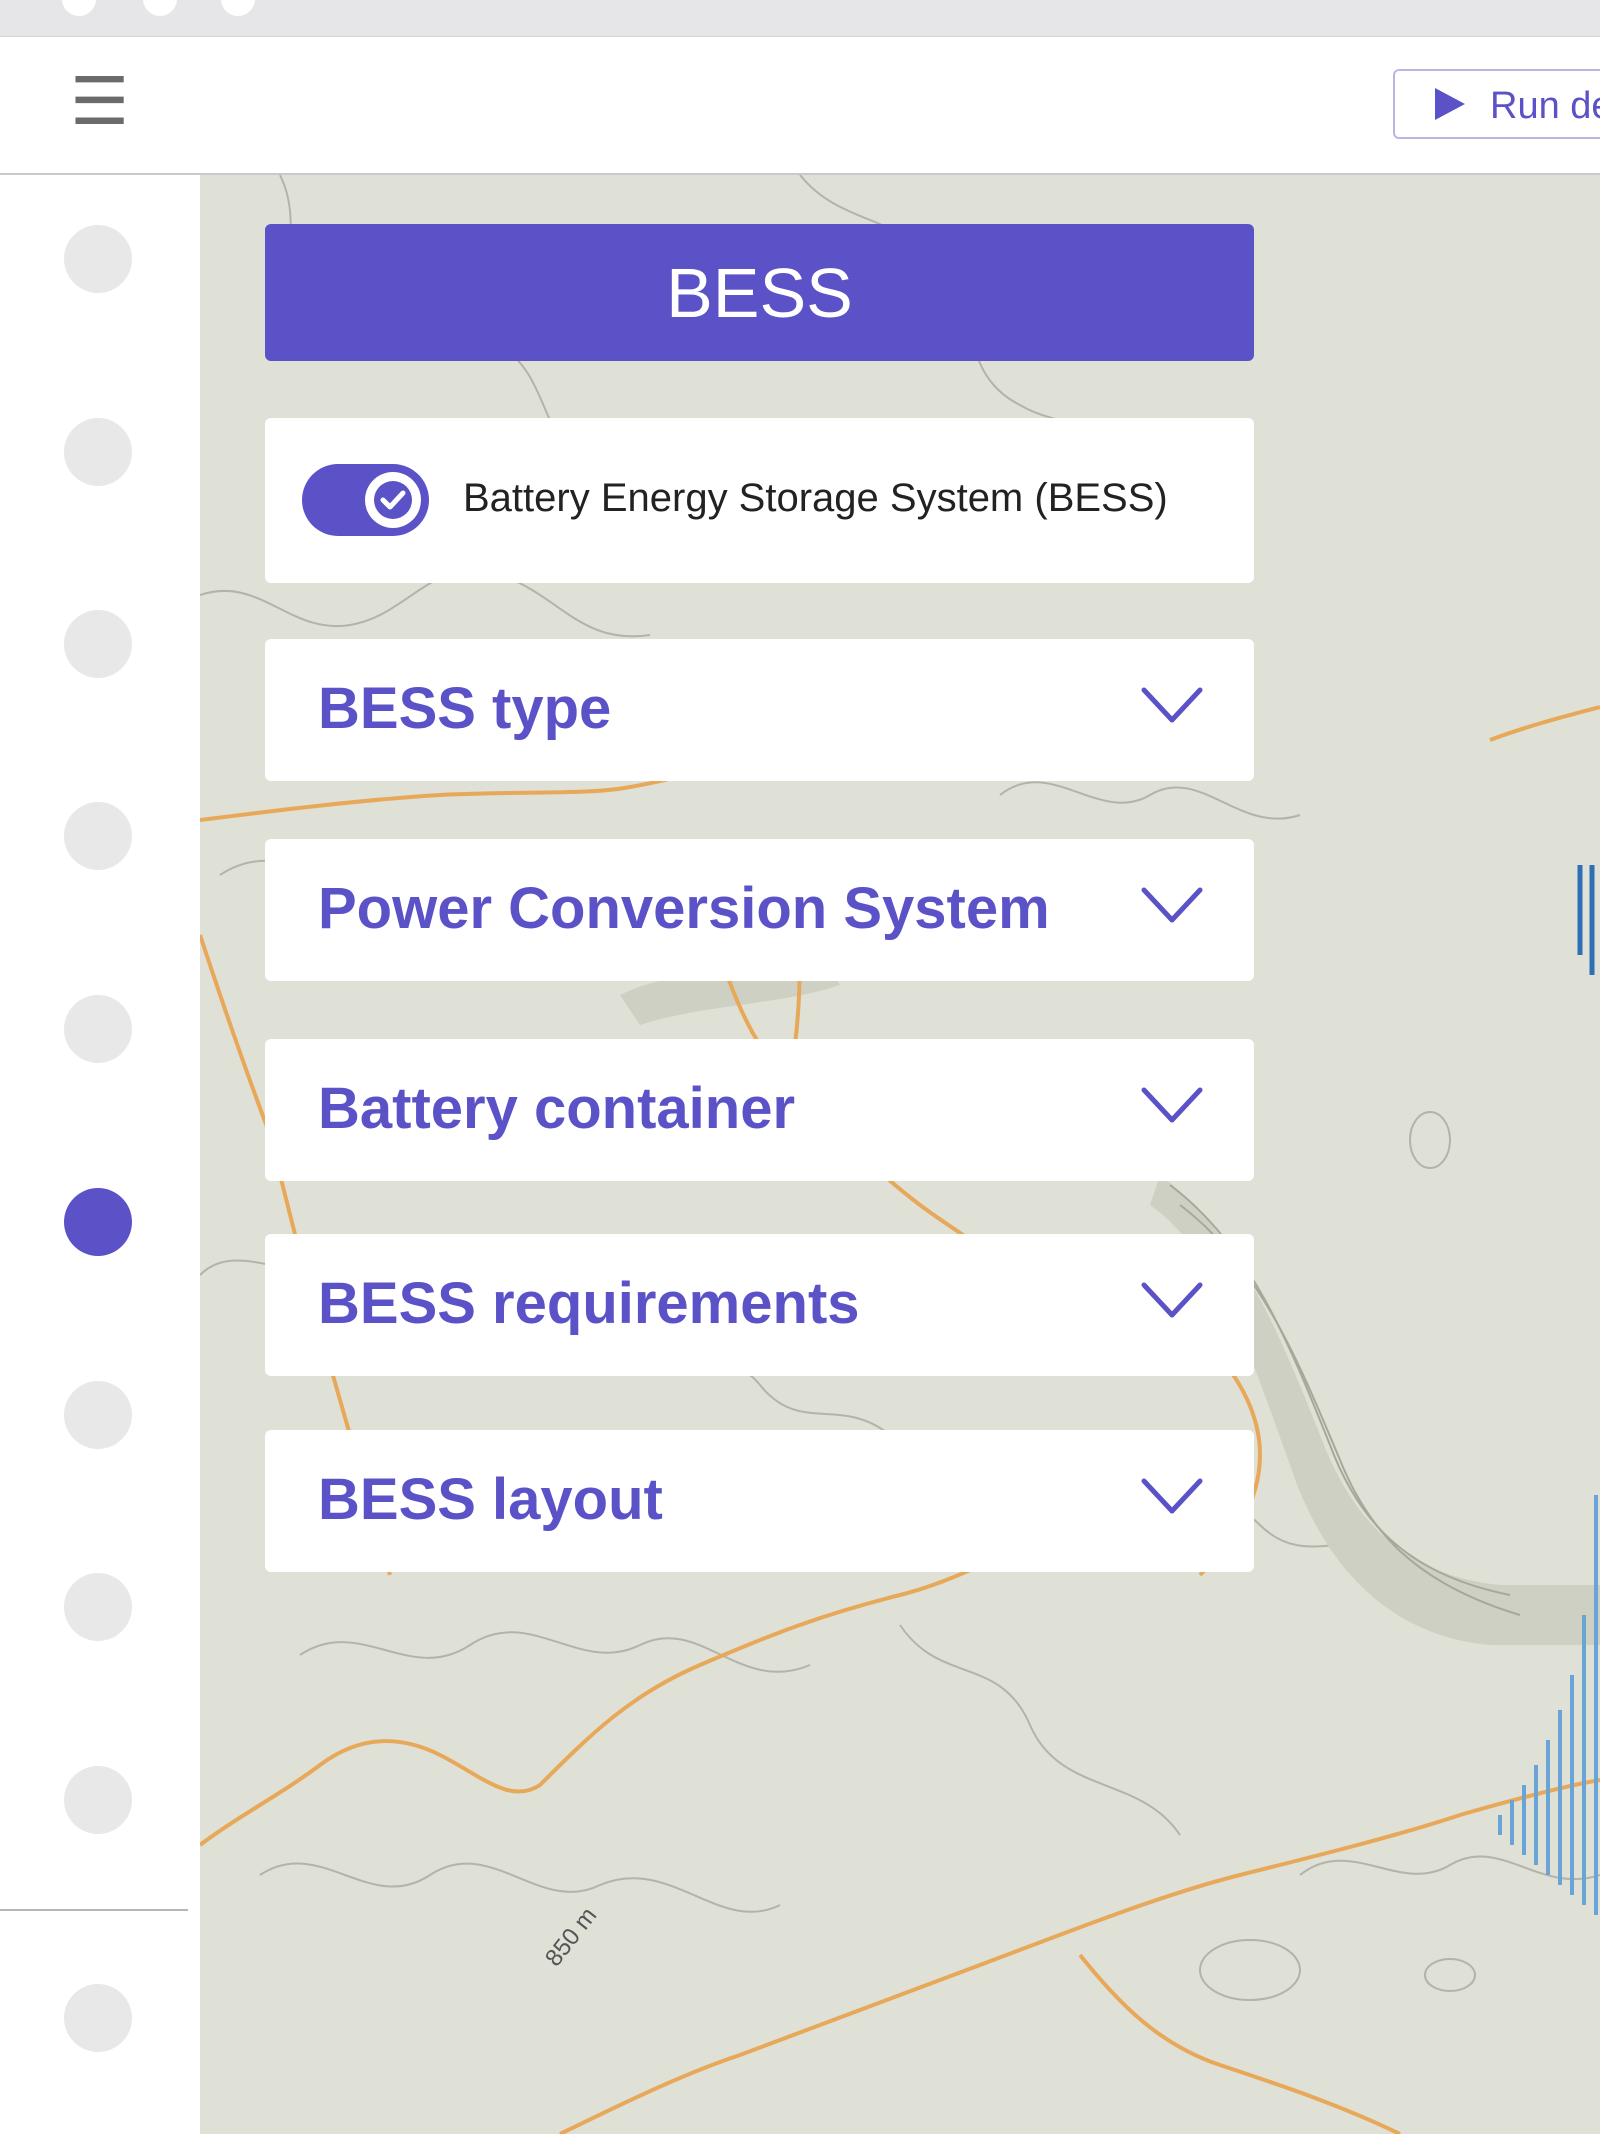  I want to click on accordion-battery-container: Battery container, so click(759, 1110).